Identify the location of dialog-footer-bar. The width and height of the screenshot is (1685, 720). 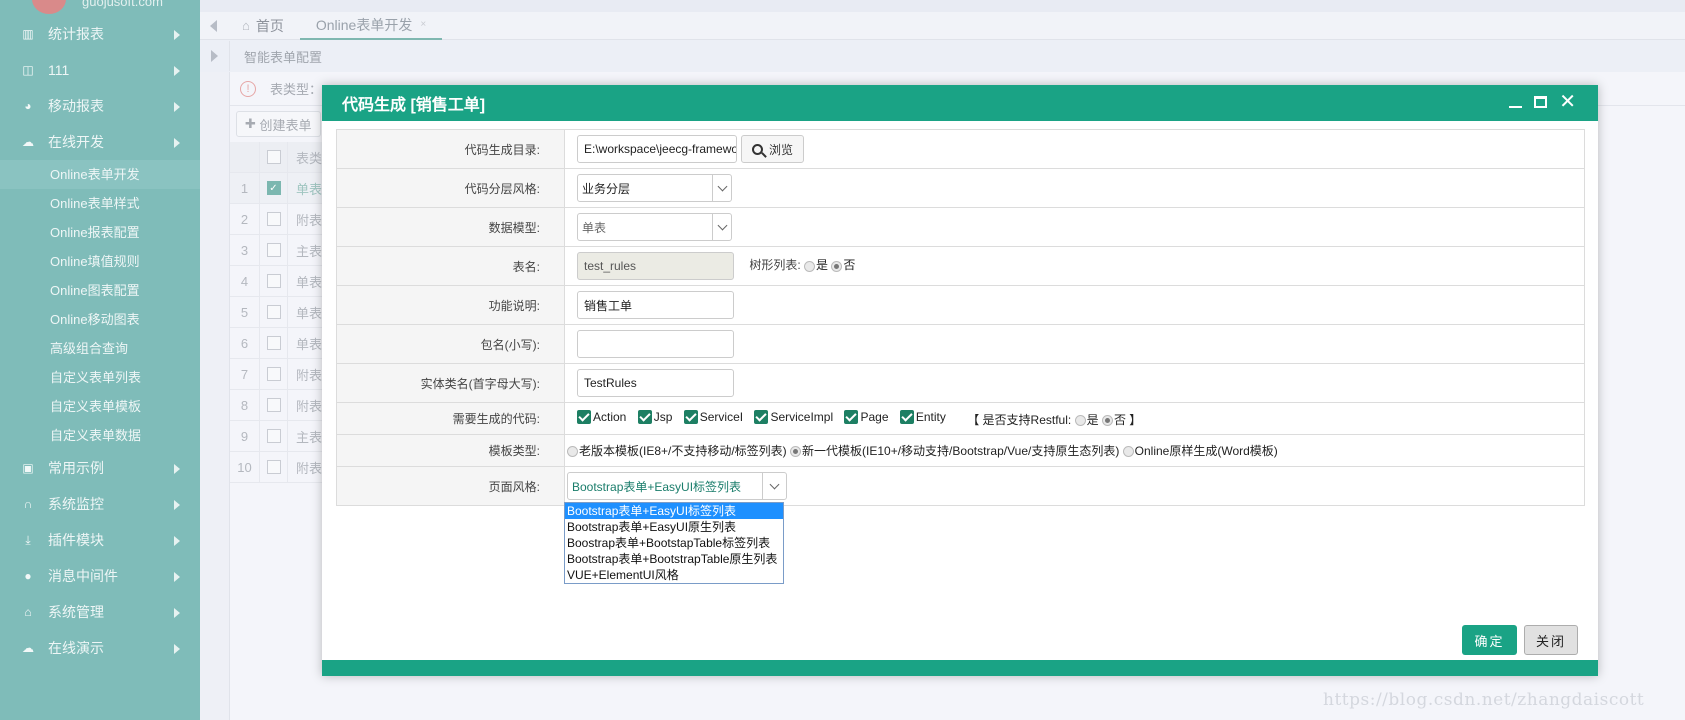
(960, 668).